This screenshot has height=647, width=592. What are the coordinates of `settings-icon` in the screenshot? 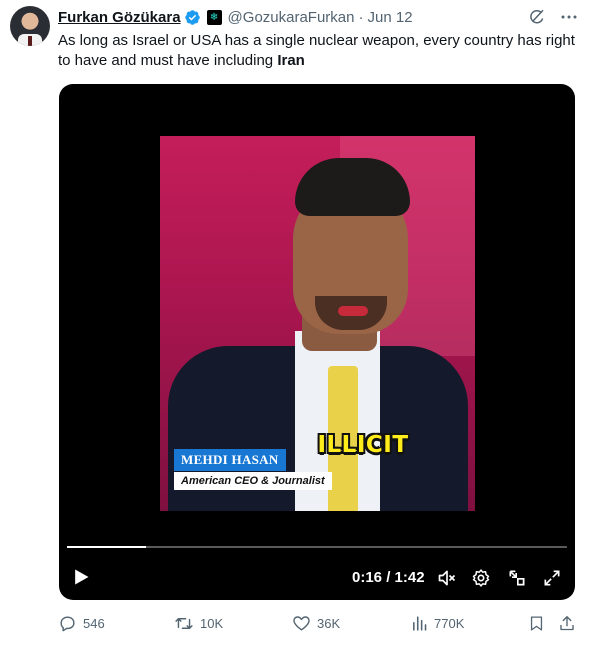 It's located at (481, 578).